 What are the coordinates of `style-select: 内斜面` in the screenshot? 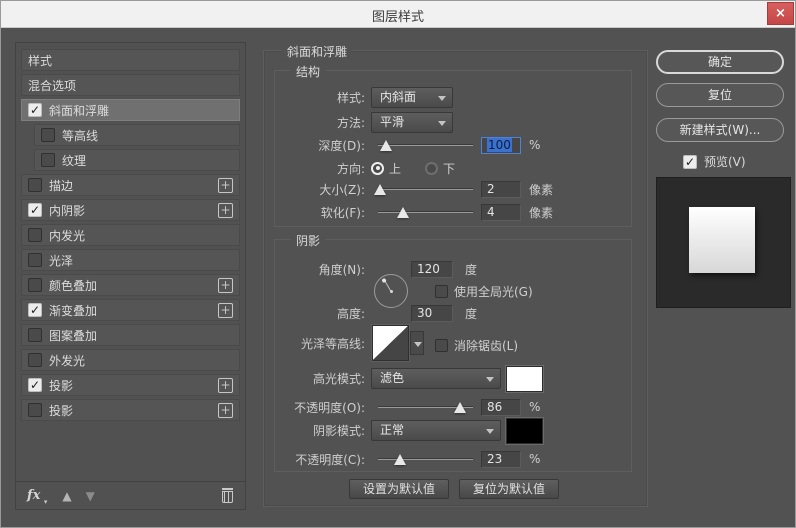 It's located at (412, 97).